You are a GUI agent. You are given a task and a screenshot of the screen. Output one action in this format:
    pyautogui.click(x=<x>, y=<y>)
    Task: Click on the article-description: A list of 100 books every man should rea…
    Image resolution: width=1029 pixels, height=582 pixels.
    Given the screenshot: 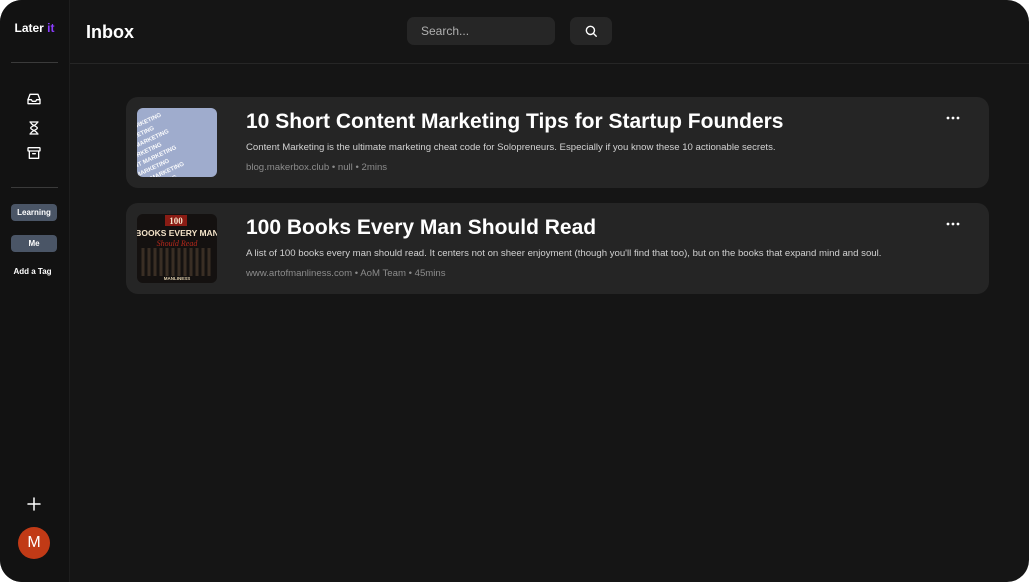 What is the action you would take?
    pyautogui.click(x=564, y=253)
    